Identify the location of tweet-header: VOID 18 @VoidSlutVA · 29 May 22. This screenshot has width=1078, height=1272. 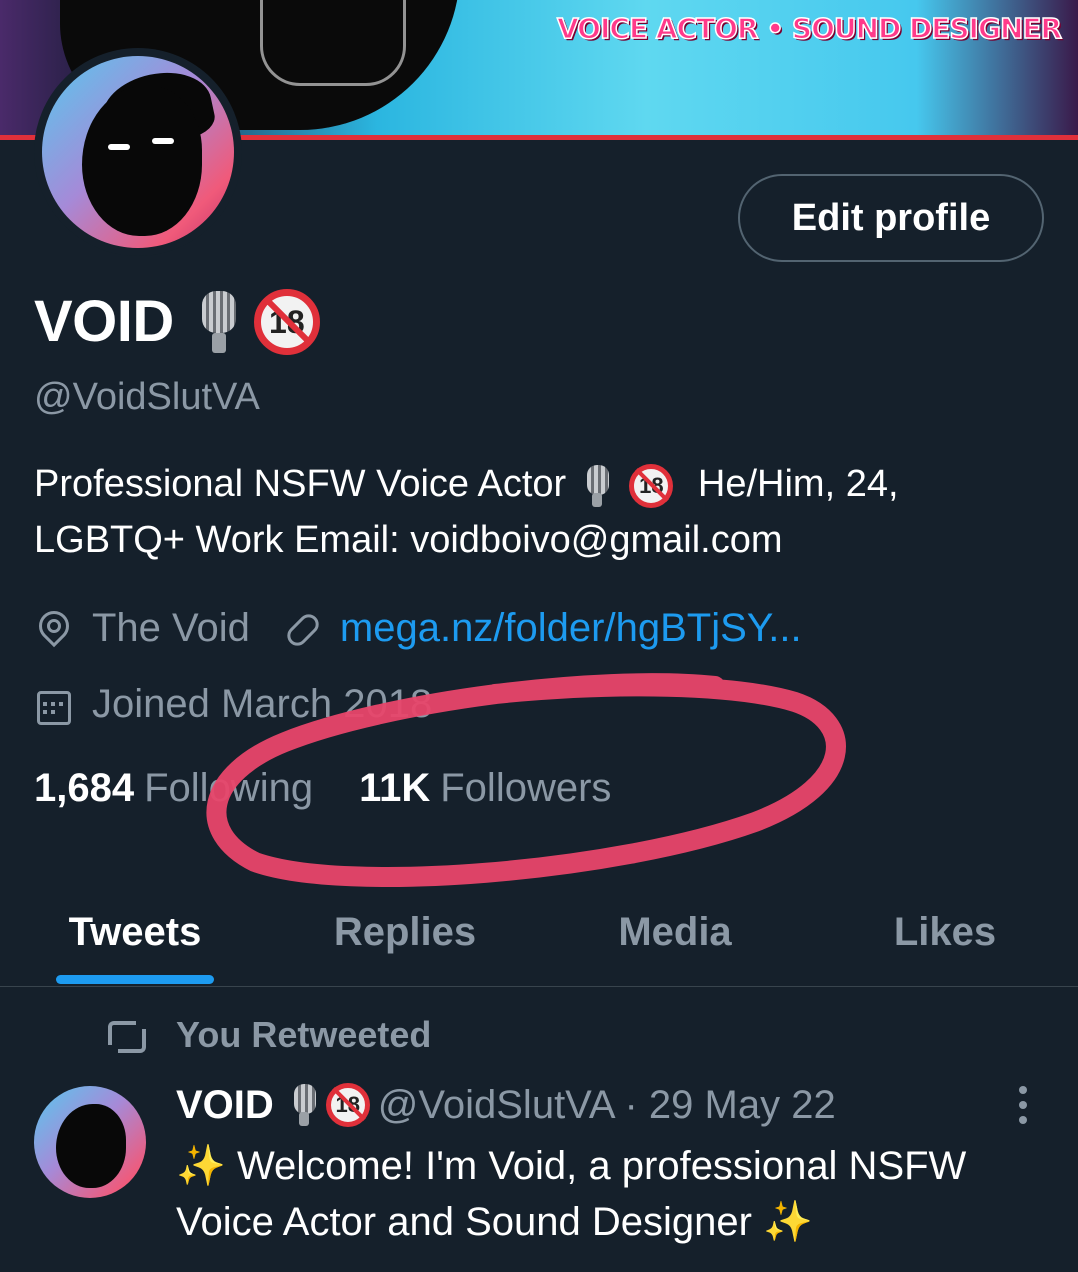
(506, 1105).